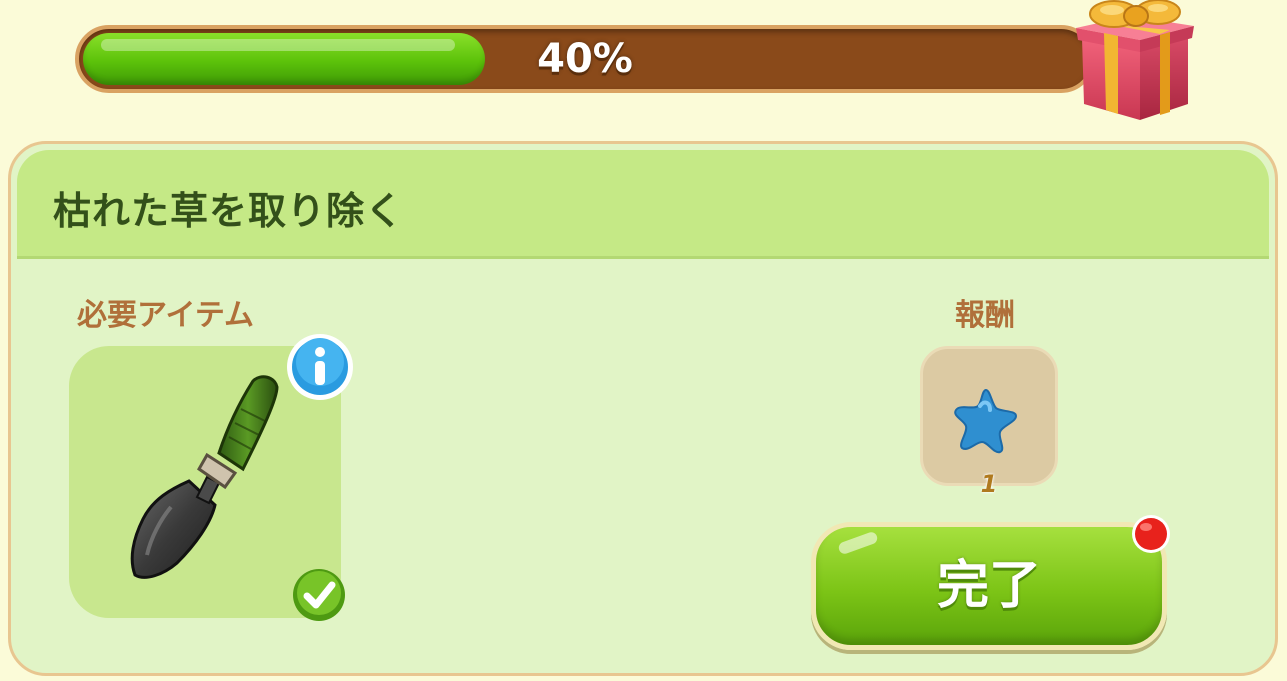 Image resolution: width=1287 pixels, height=681 pixels. I want to click on reward-label: 報酬, so click(985, 315).